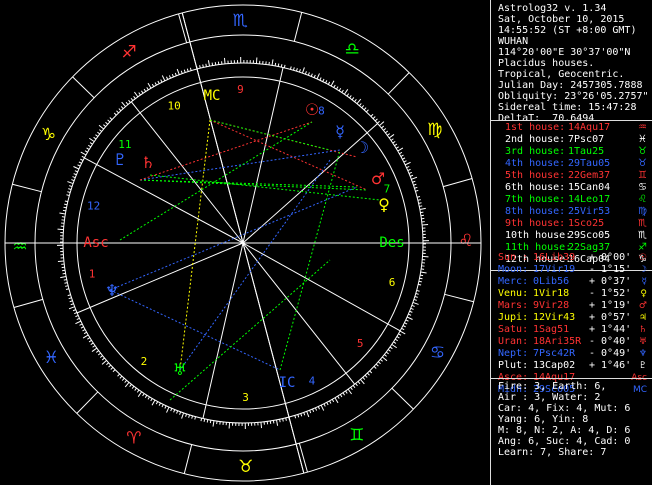  What do you see at coordinates (589, 127) in the screenshot?
I see `house-value: 14Aqu17` at bounding box center [589, 127].